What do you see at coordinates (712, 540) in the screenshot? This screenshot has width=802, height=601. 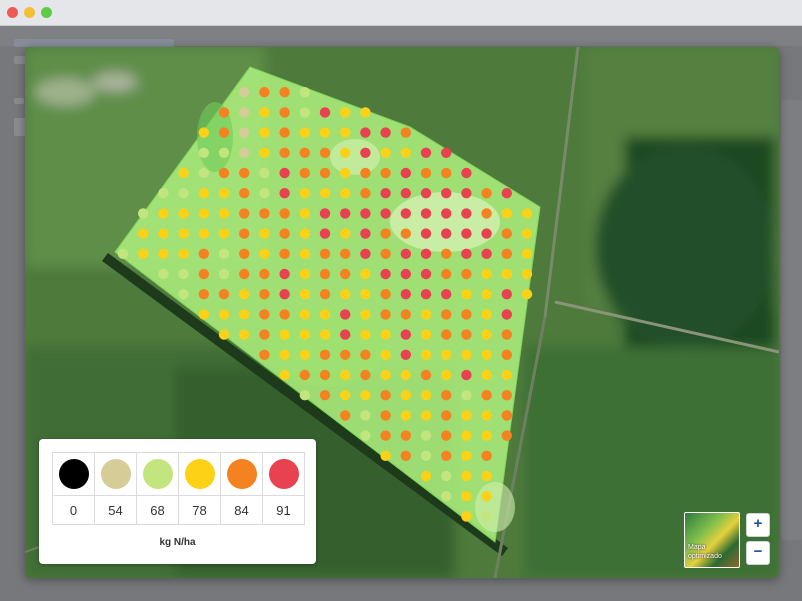 I see `minimap-toggle: Mapa optimizado` at bounding box center [712, 540].